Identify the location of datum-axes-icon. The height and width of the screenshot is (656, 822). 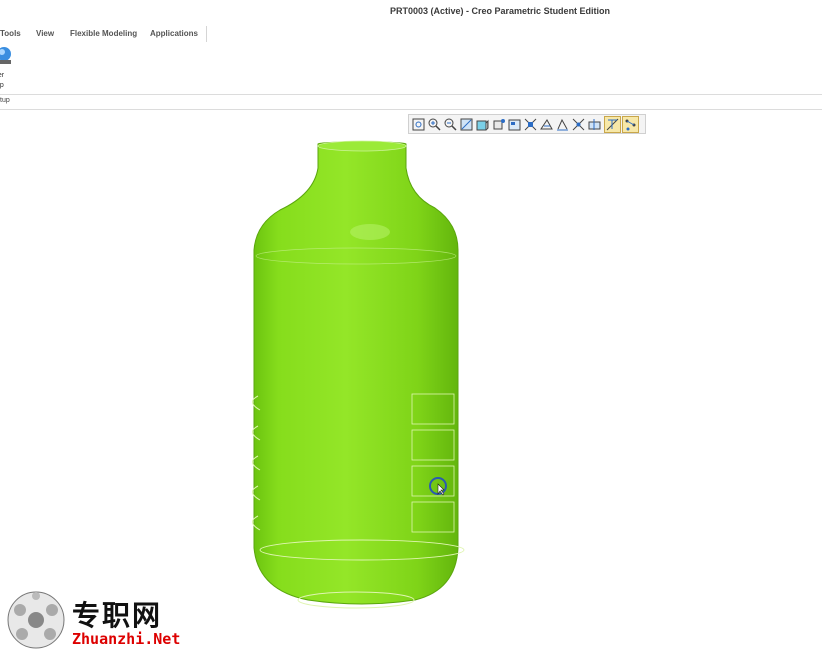
(612, 124).